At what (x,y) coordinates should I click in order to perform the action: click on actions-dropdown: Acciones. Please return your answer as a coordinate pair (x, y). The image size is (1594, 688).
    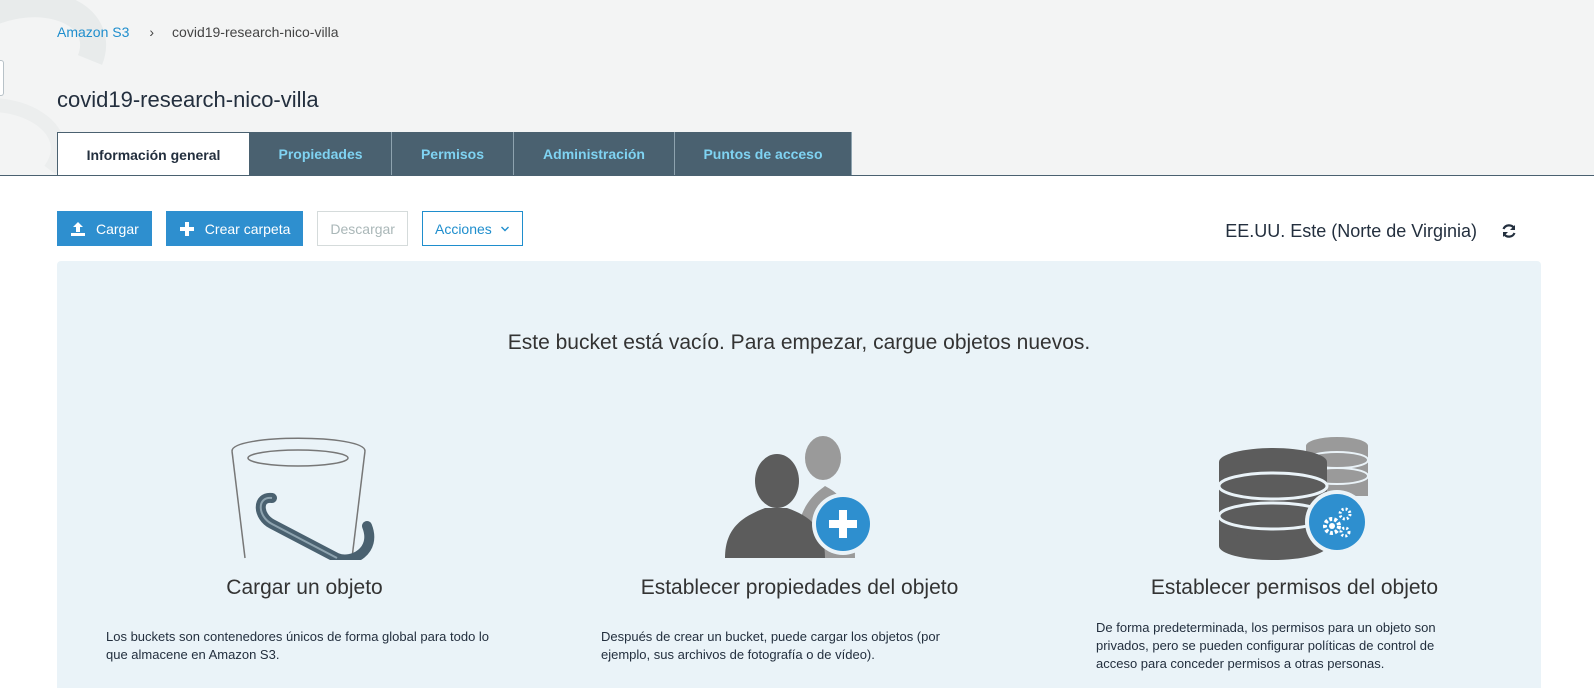
    Looking at the image, I should click on (472, 228).